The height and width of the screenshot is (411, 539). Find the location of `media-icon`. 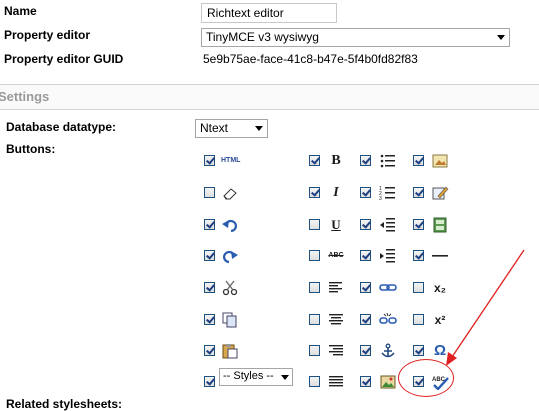

media-icon is located at coordinates (440, 225).